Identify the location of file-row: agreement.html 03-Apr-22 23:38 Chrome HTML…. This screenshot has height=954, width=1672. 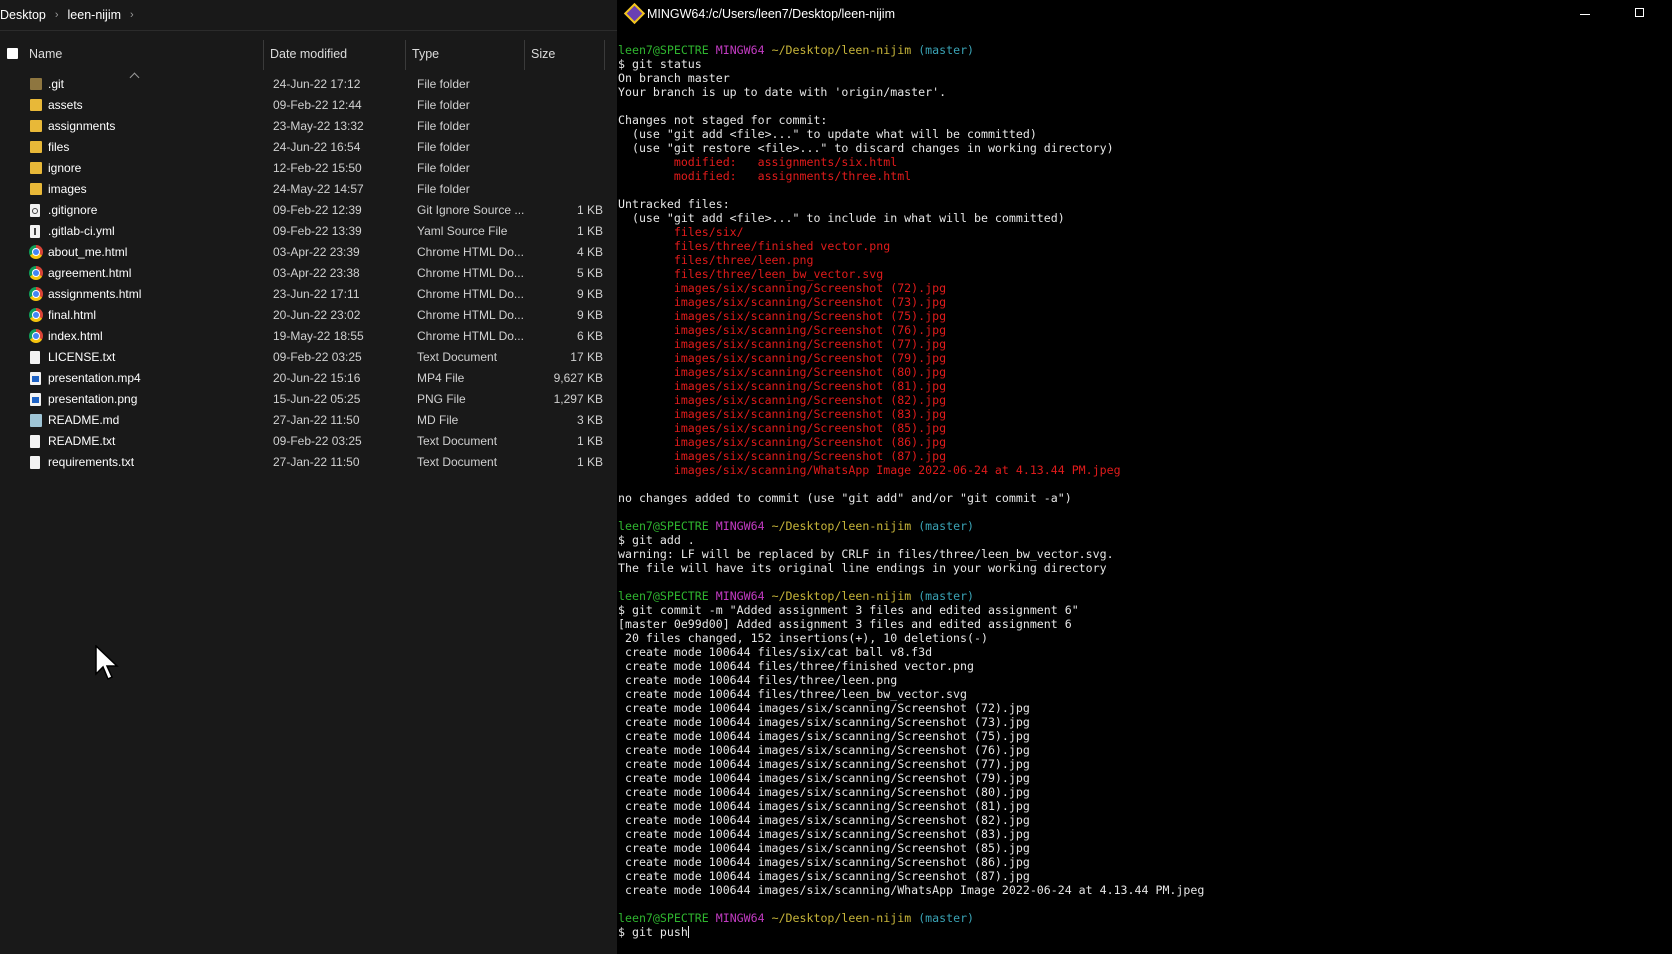
(308, 273).